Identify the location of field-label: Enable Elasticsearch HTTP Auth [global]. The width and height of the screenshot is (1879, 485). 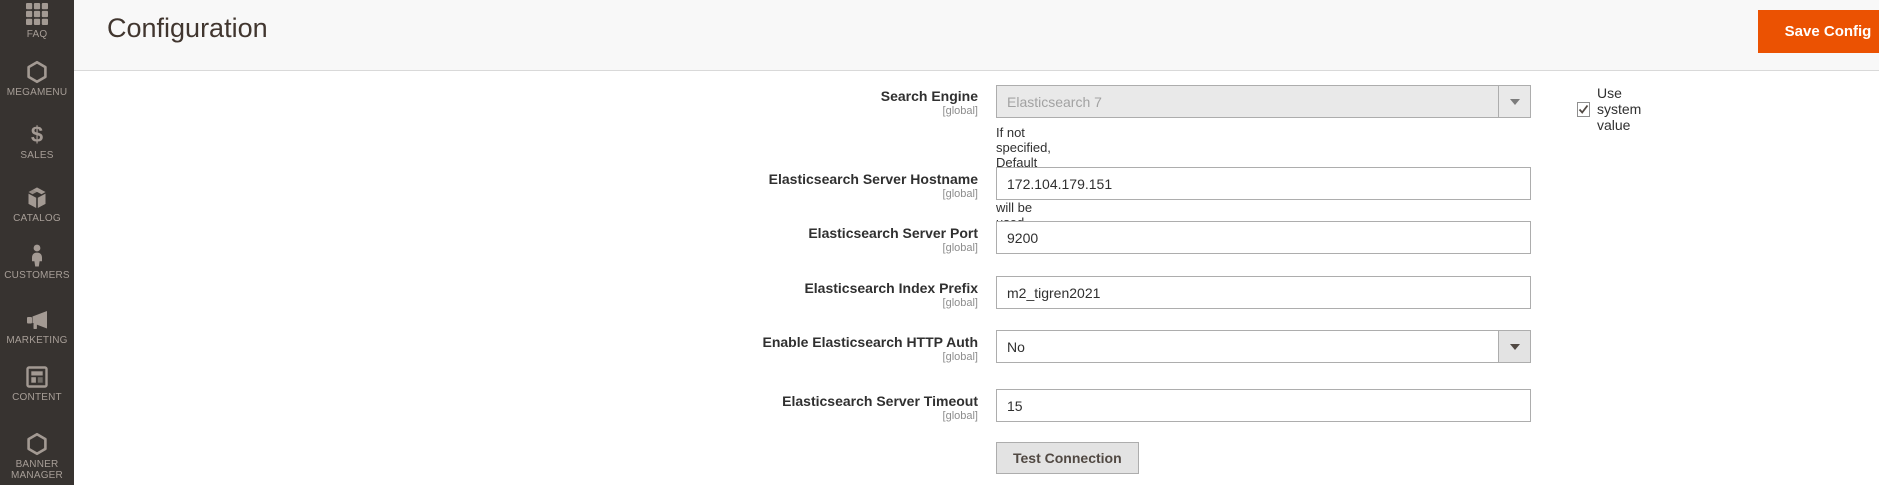
(870, 348).